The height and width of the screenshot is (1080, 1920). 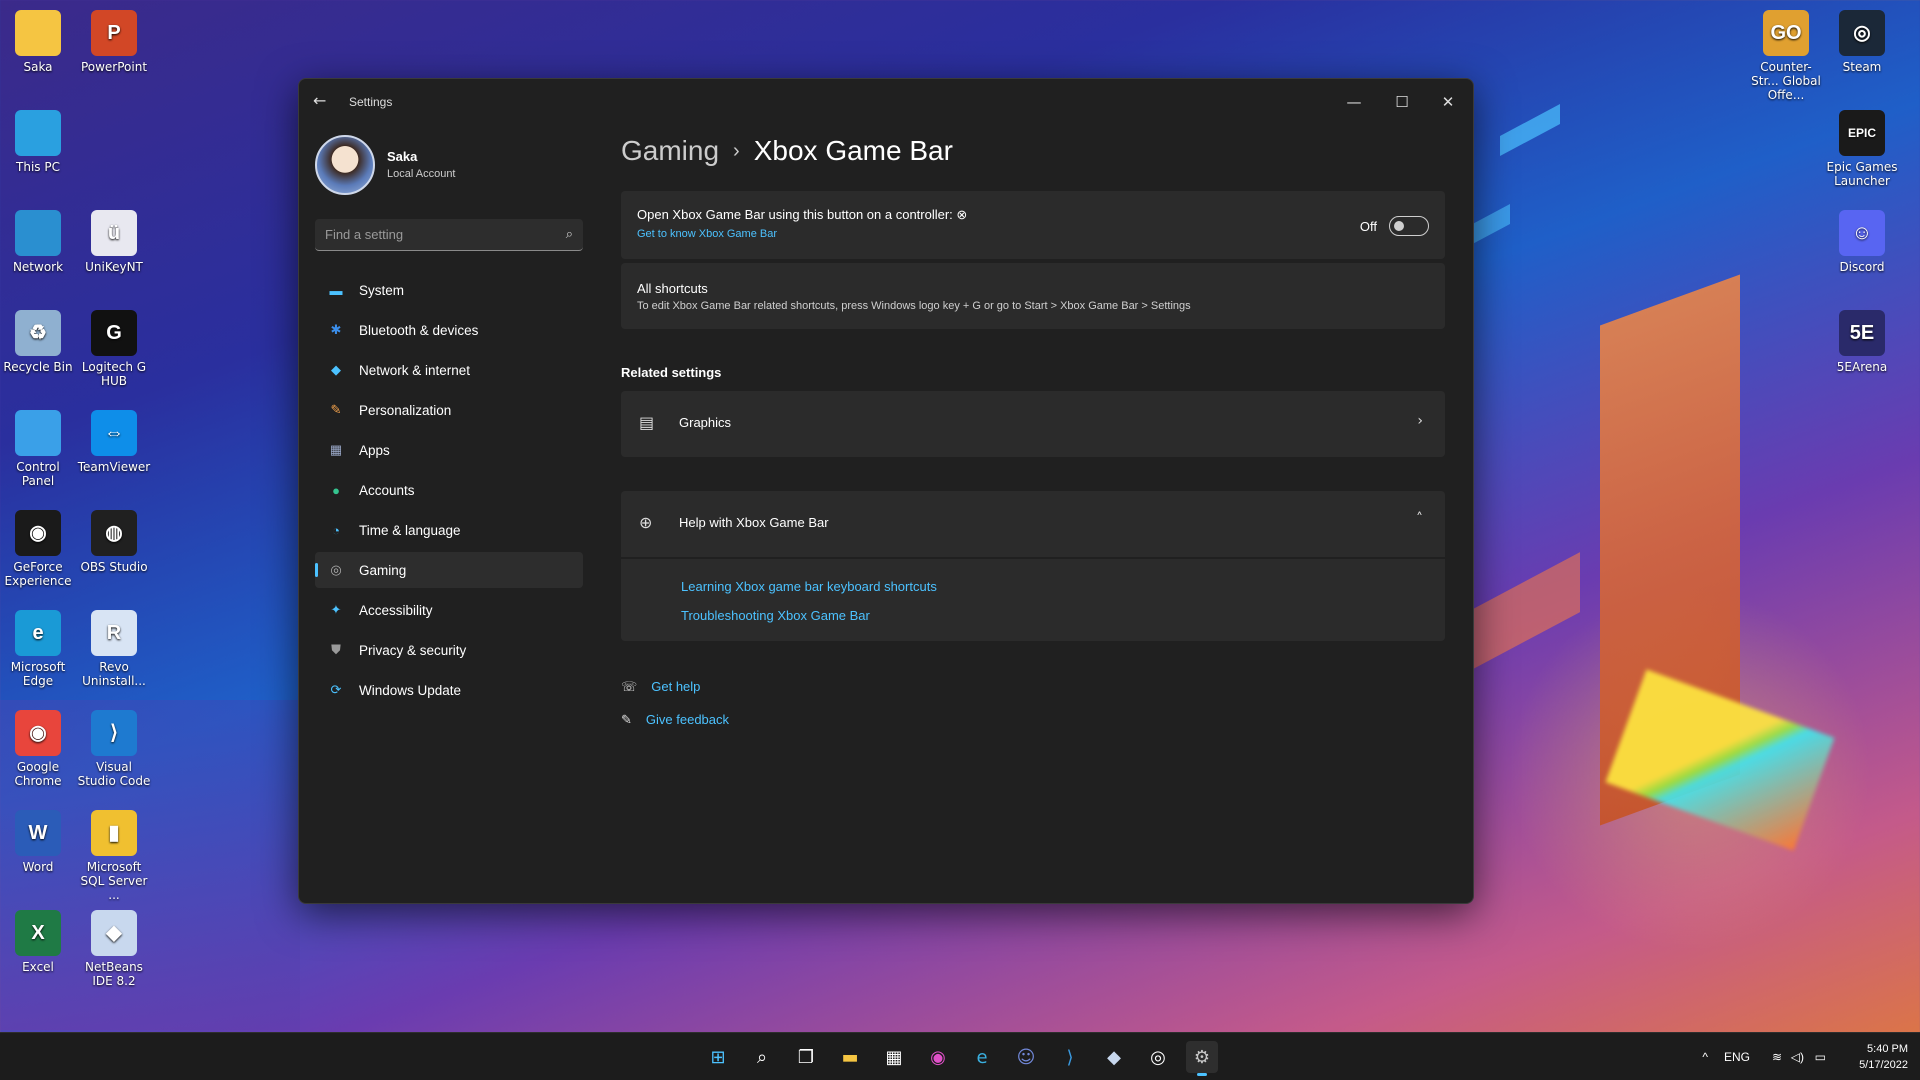 I want to click on desktop-shortcut: Saka, so click(x=38, y=40).